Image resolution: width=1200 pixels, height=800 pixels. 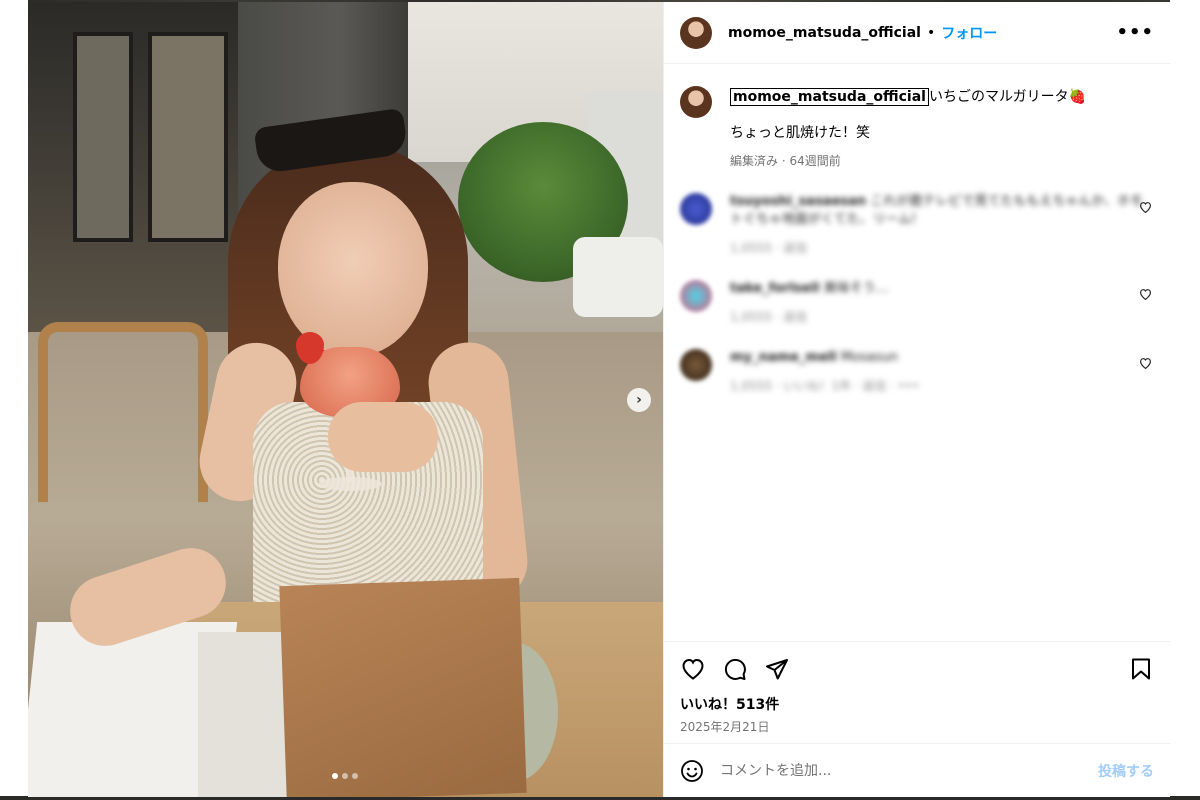 What do you see at coordinates (917, 704) in the screenshot?
I see `like-count: いいね！513件` at bounding box center [917, 704].